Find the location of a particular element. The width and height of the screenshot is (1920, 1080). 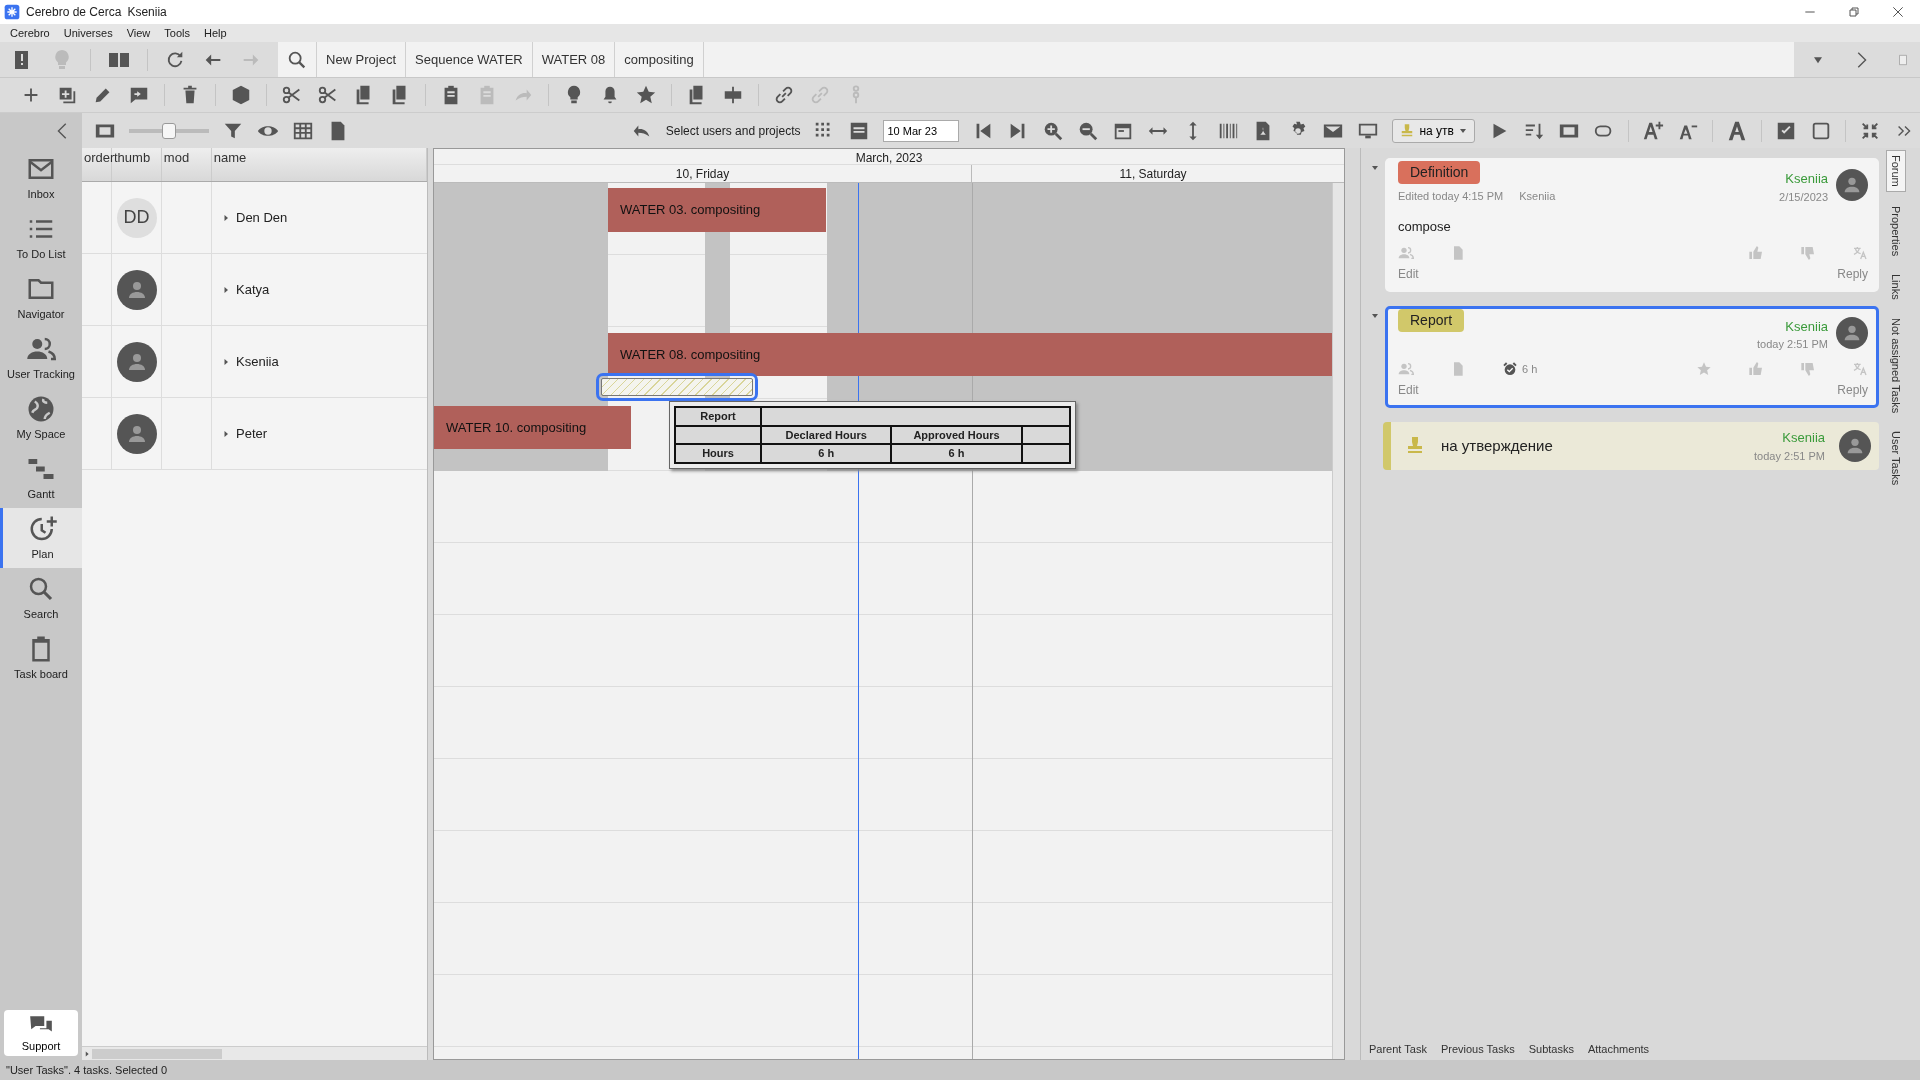

alarm-clock-icon is located at coordinates (1510, 368).